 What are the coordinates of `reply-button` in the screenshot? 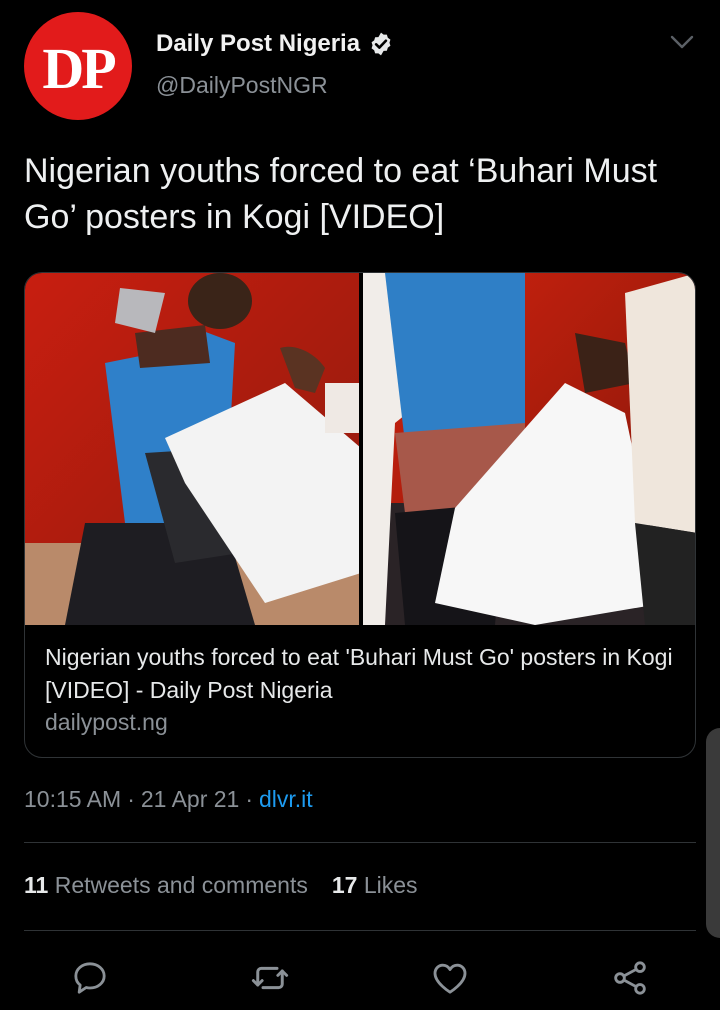 It's located at (90, 978).